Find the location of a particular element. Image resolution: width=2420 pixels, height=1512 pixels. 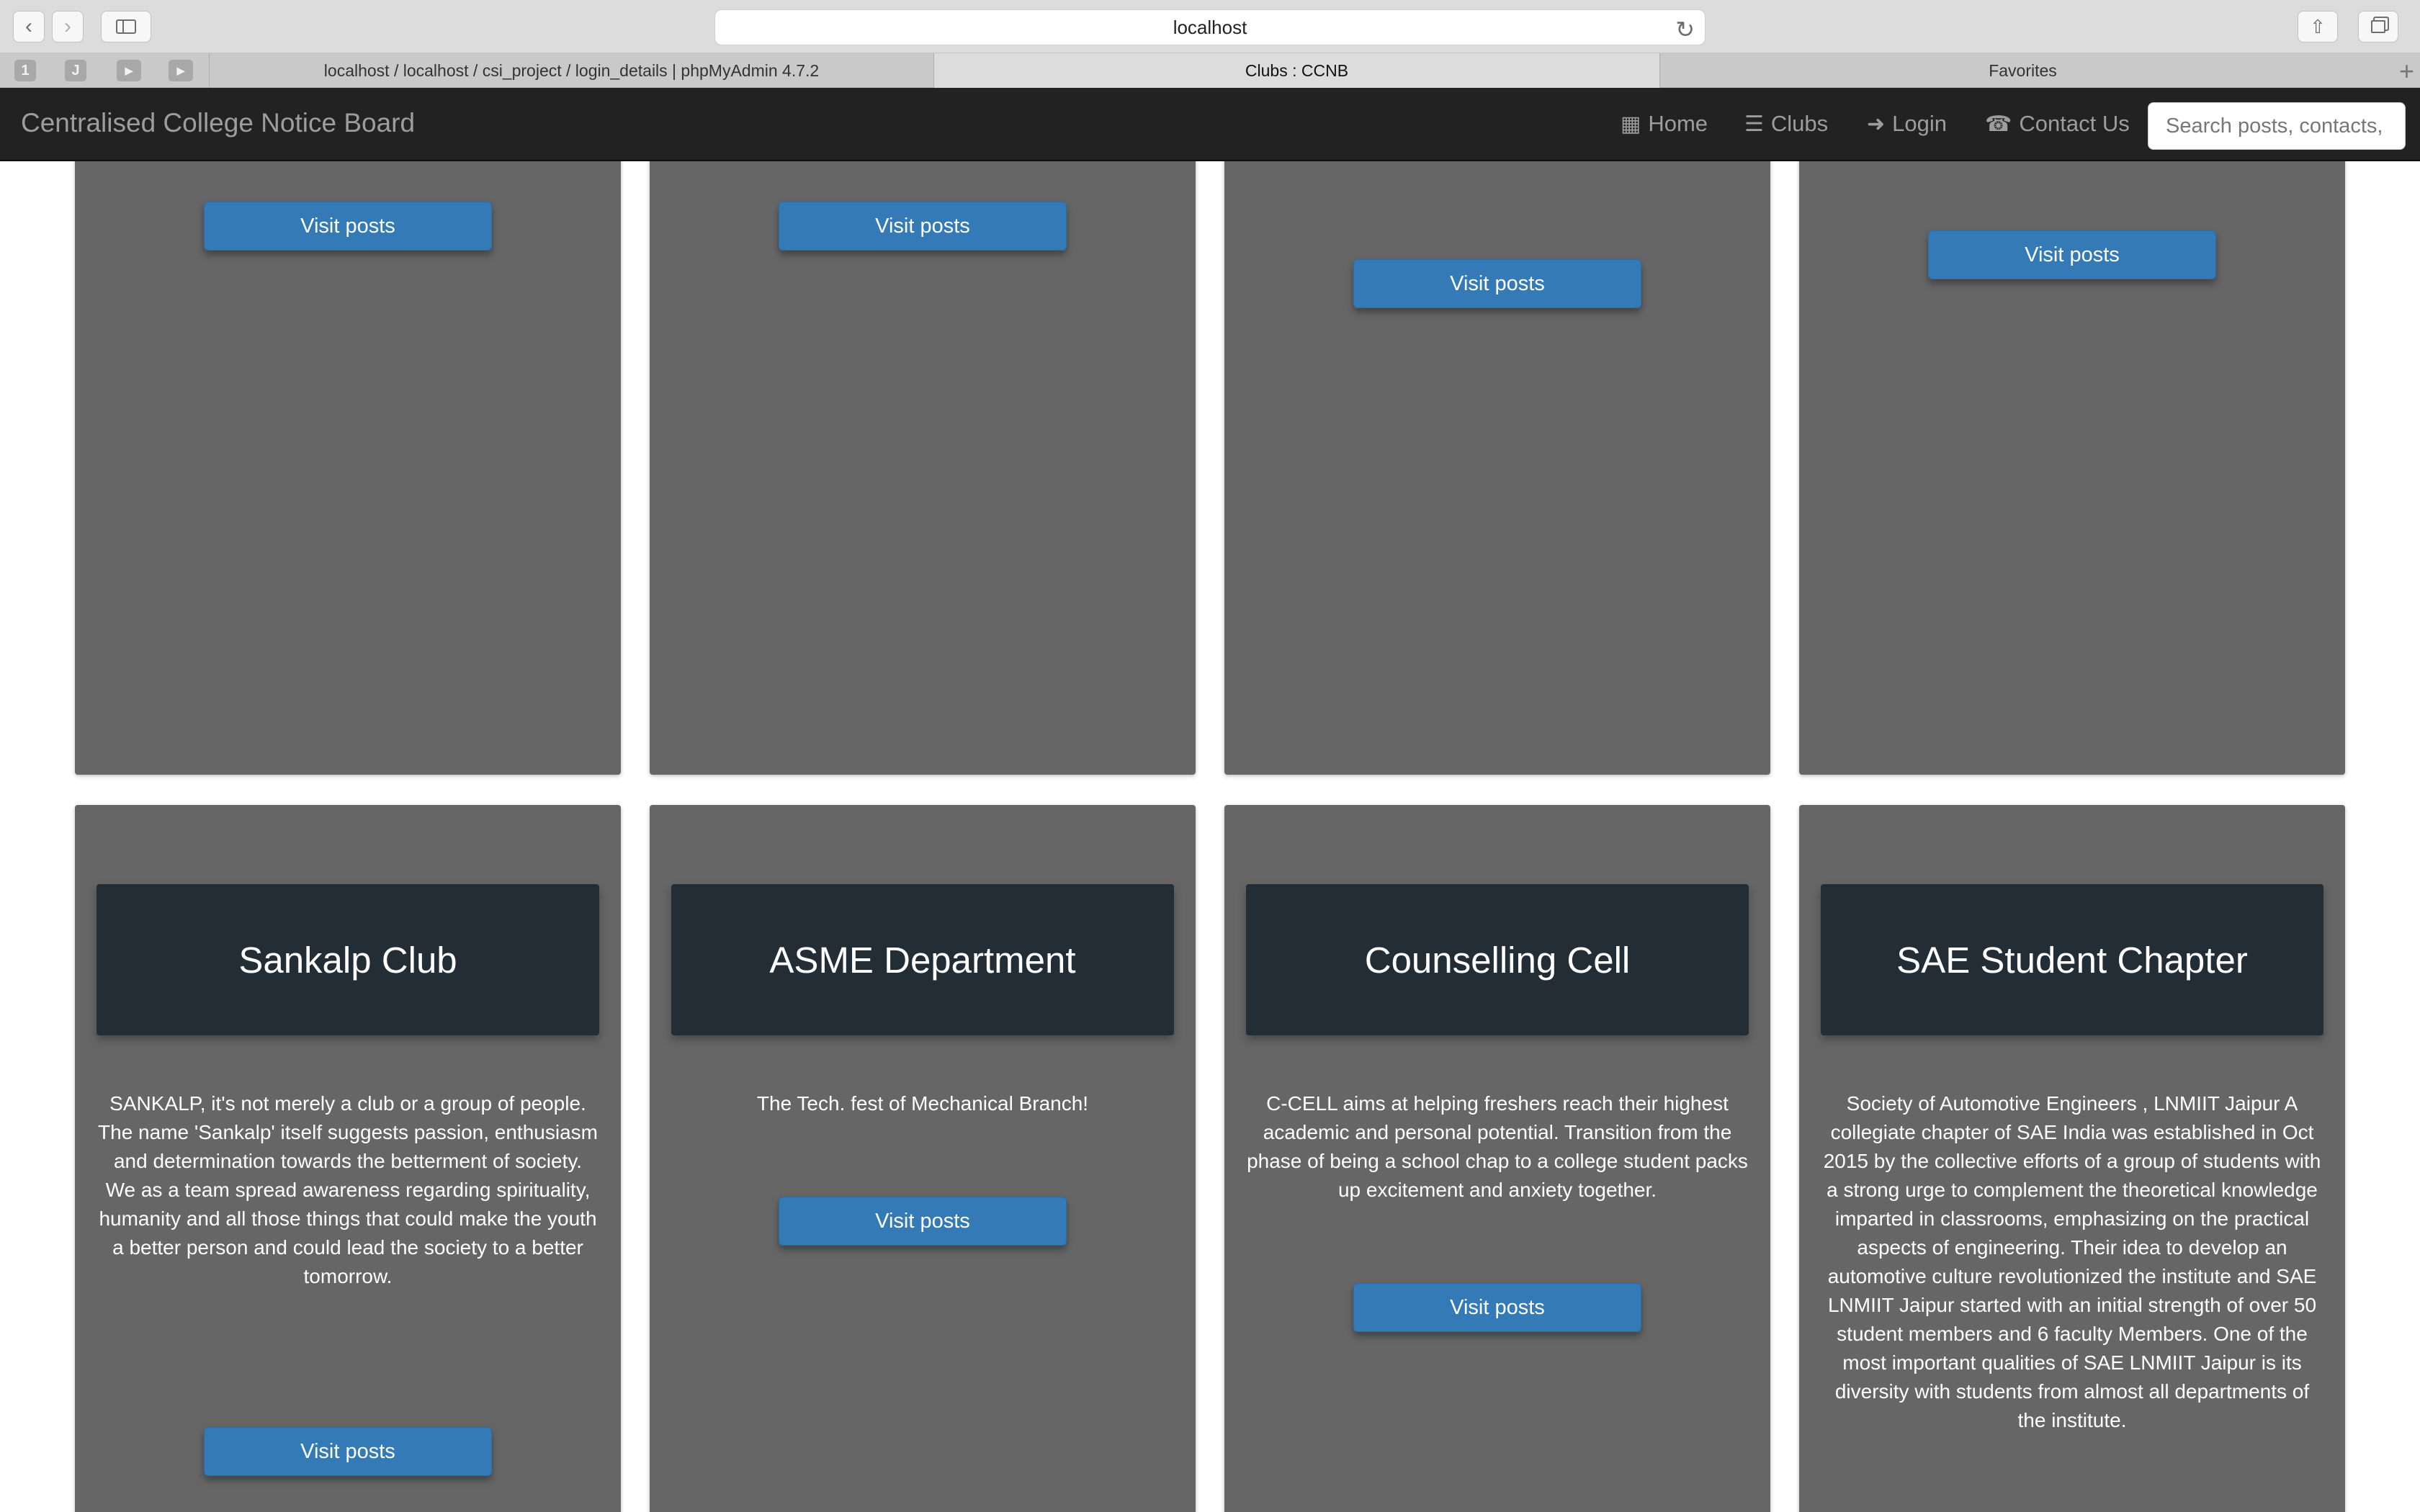

nav-clubs: ☰ Clubs is located at coordinates (1786, 124).